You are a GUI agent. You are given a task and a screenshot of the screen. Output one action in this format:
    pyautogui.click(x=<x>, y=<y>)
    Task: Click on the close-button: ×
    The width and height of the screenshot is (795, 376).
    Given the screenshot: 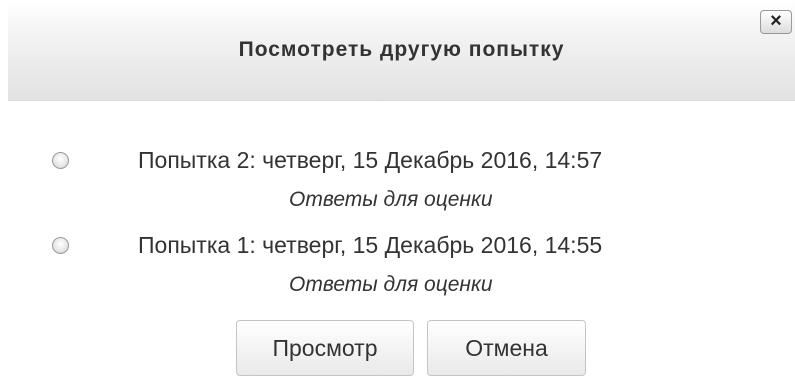 What is the action you would take?
    pyautogui.click(x=776, y=22)
    